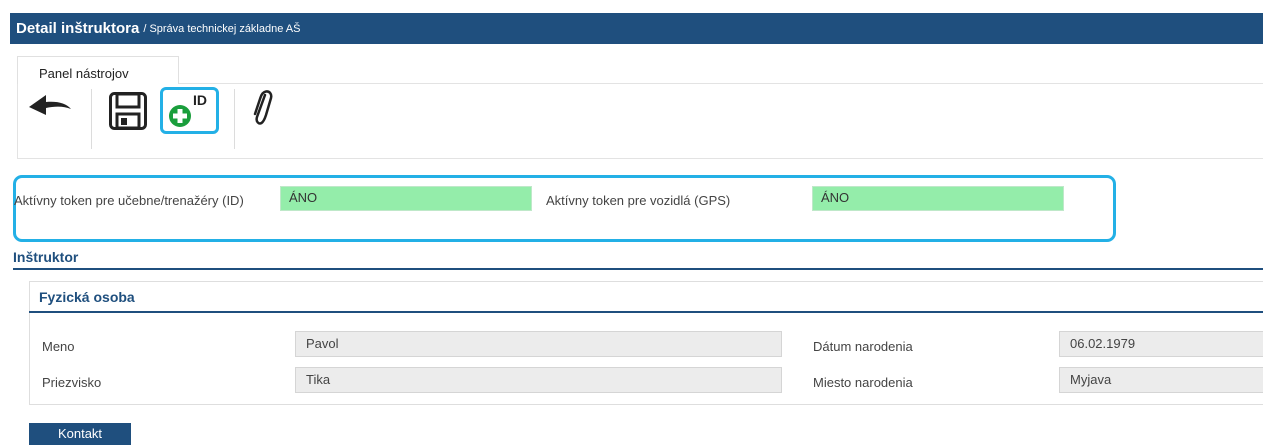  I want to click on attachment-button, so click(262, 108).